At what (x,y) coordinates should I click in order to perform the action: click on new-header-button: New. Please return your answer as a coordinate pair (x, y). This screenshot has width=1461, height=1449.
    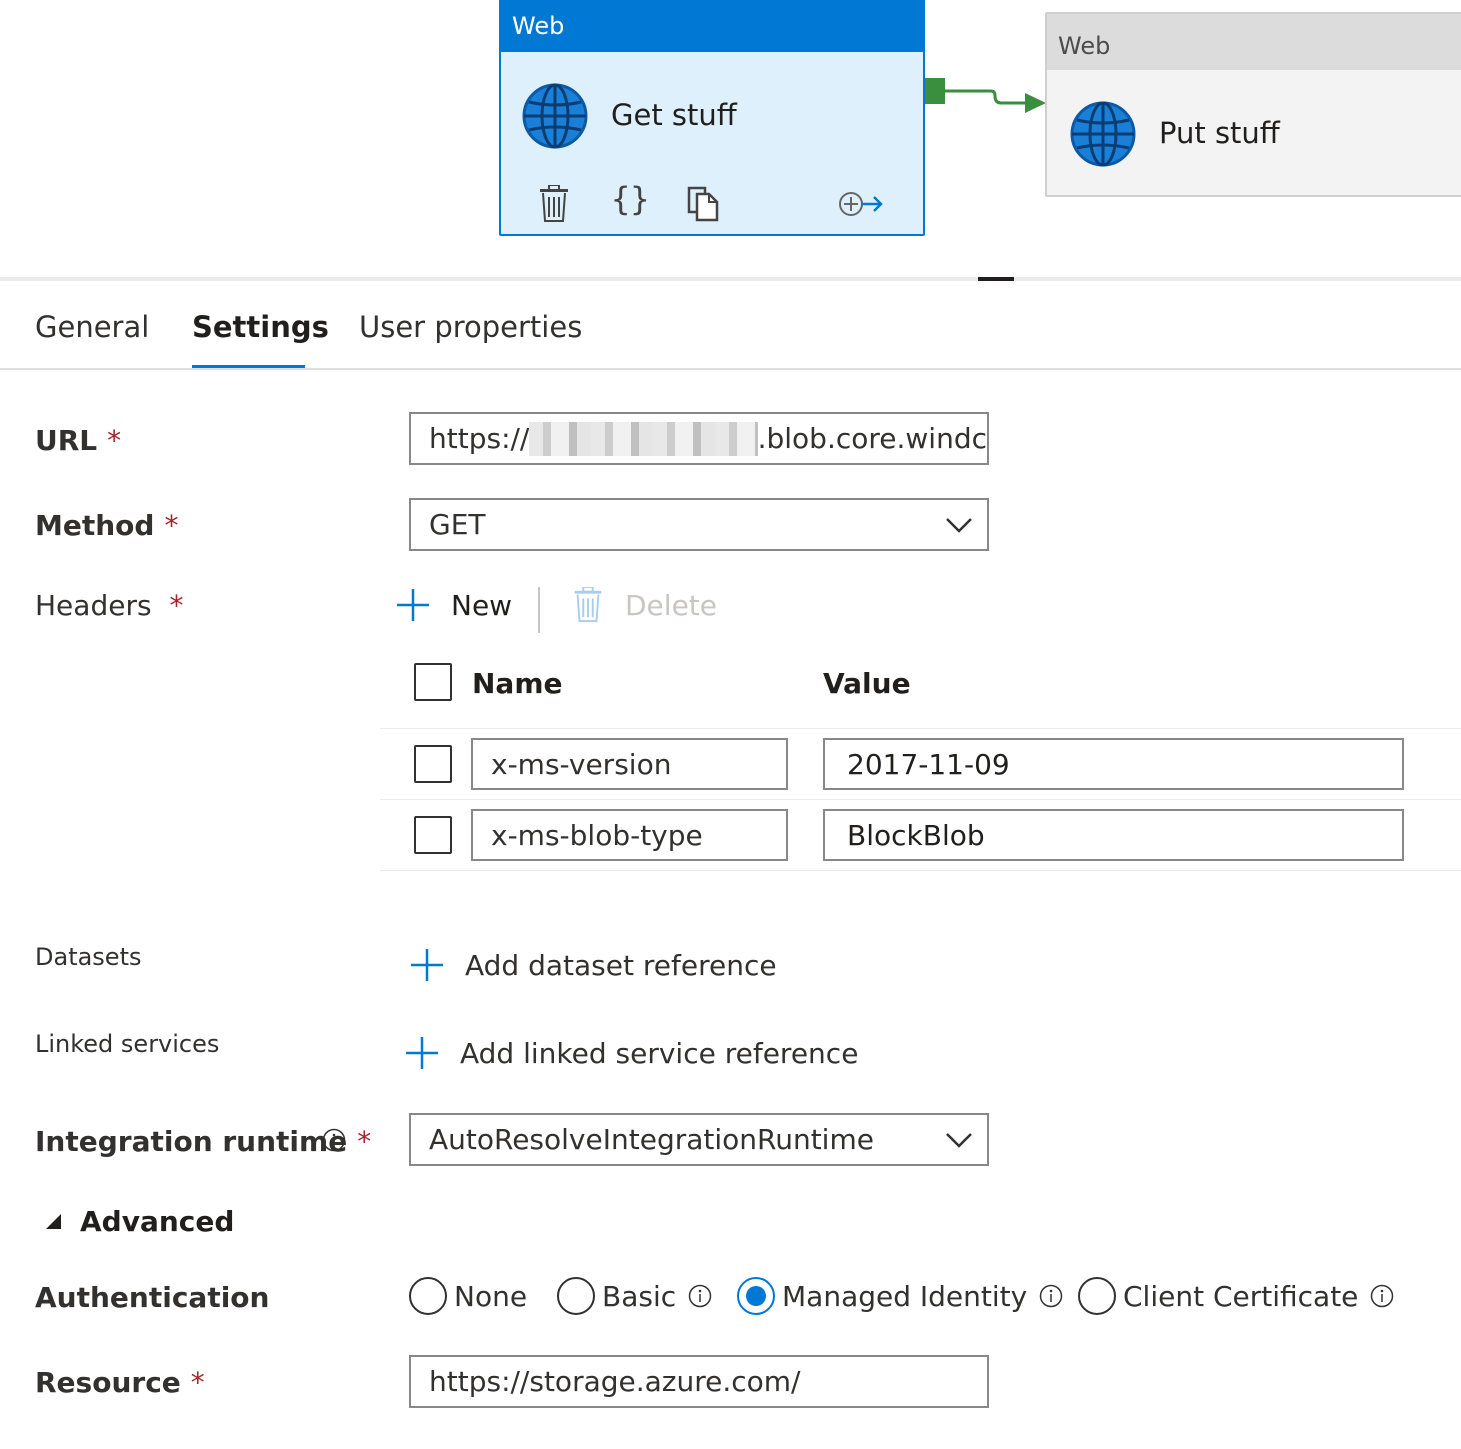
    Looking at the image, I should click on (454, 605).